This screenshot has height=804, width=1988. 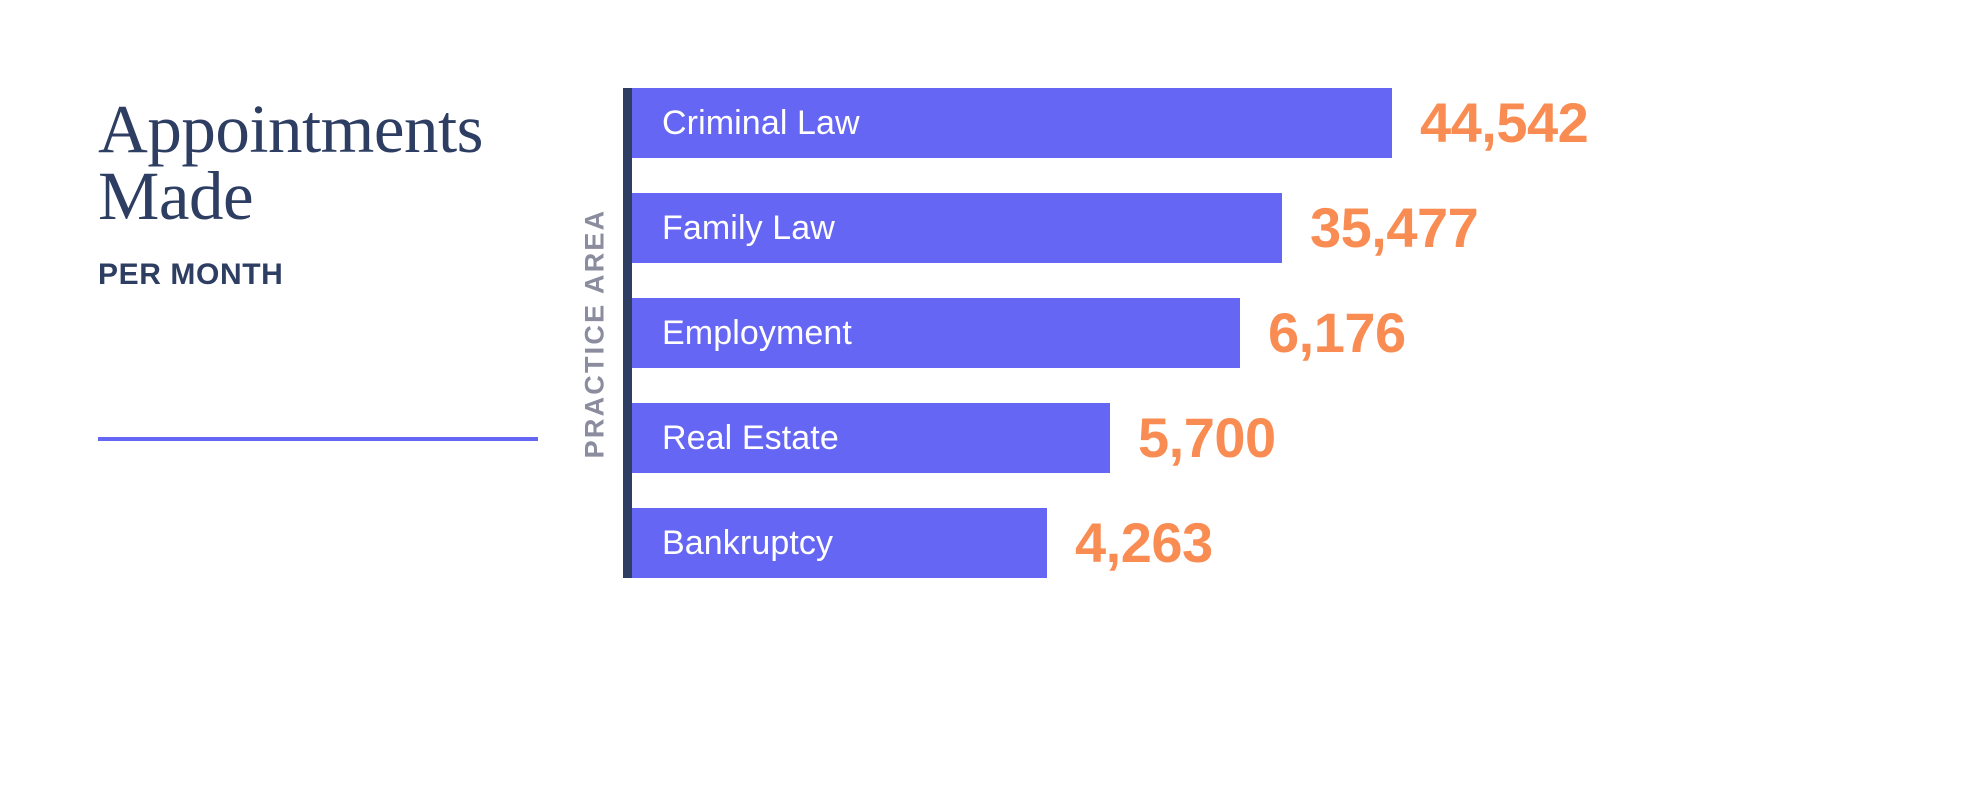 What do you see at coordinates (871, 438) in the screenshot?
I see `bar-real-estate: Real Estate` at bounding box center [871, 438].